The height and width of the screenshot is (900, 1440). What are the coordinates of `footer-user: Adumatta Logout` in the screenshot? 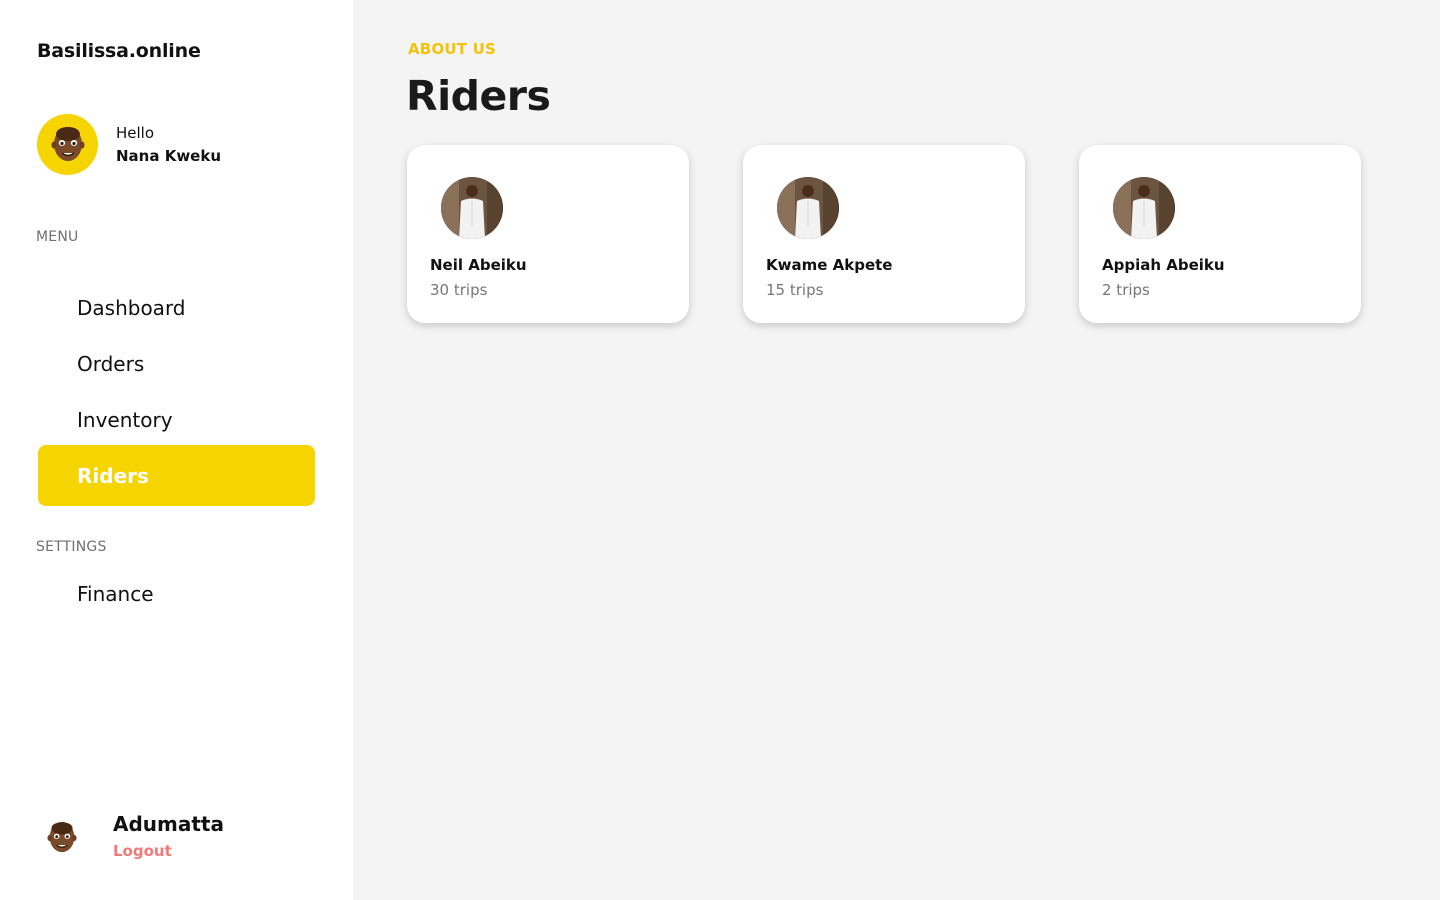 It's located at (134, 838).